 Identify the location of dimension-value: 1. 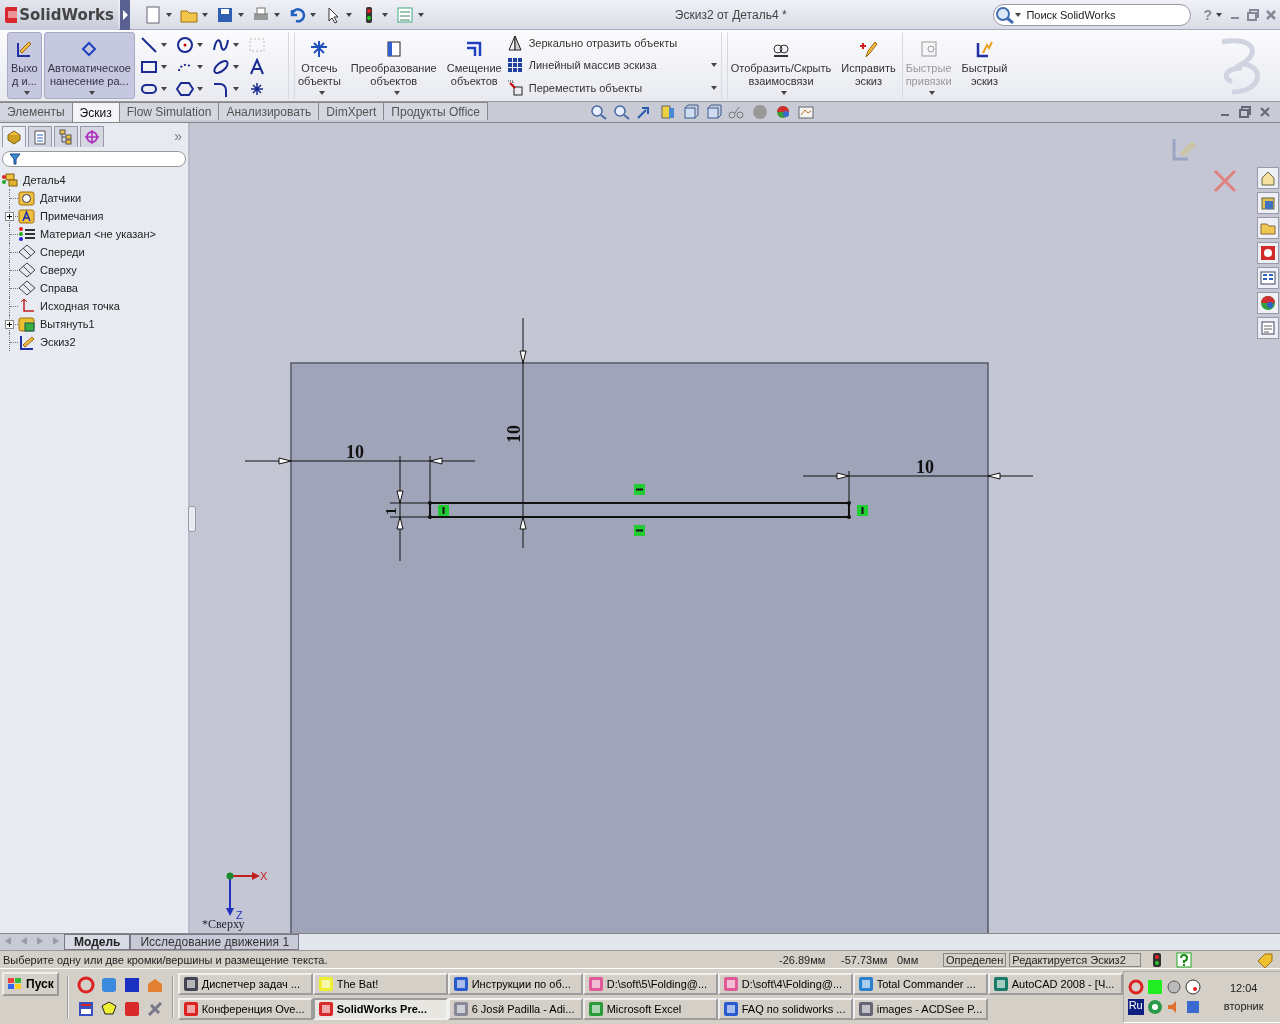
(391, 511).